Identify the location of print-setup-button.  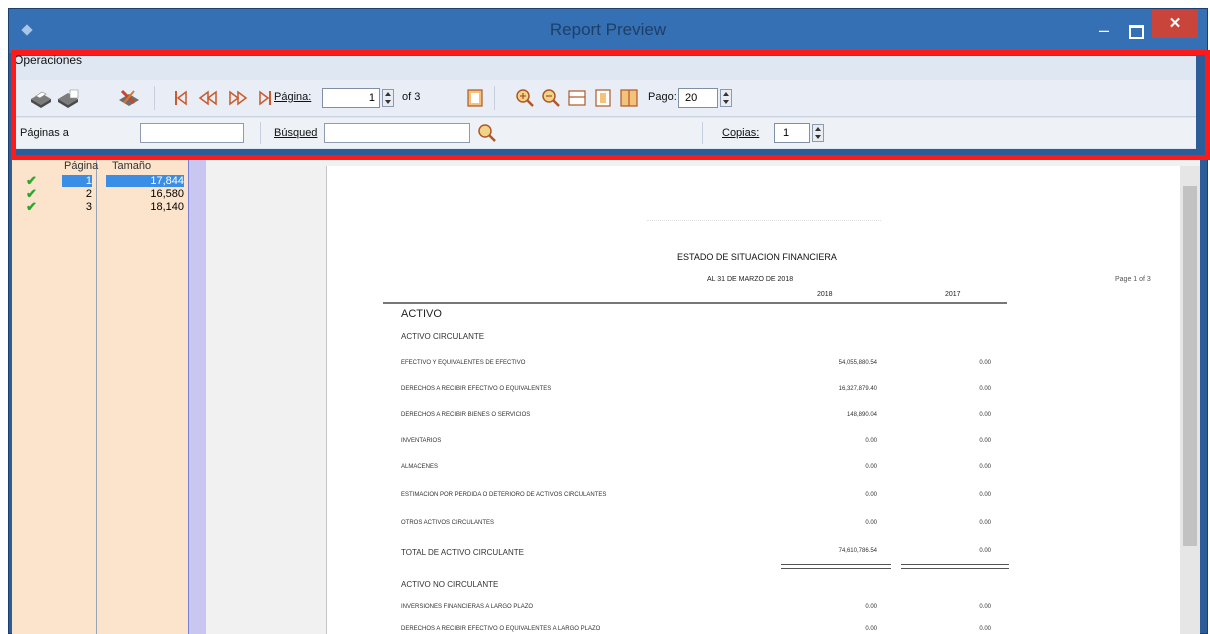
(69, 98).